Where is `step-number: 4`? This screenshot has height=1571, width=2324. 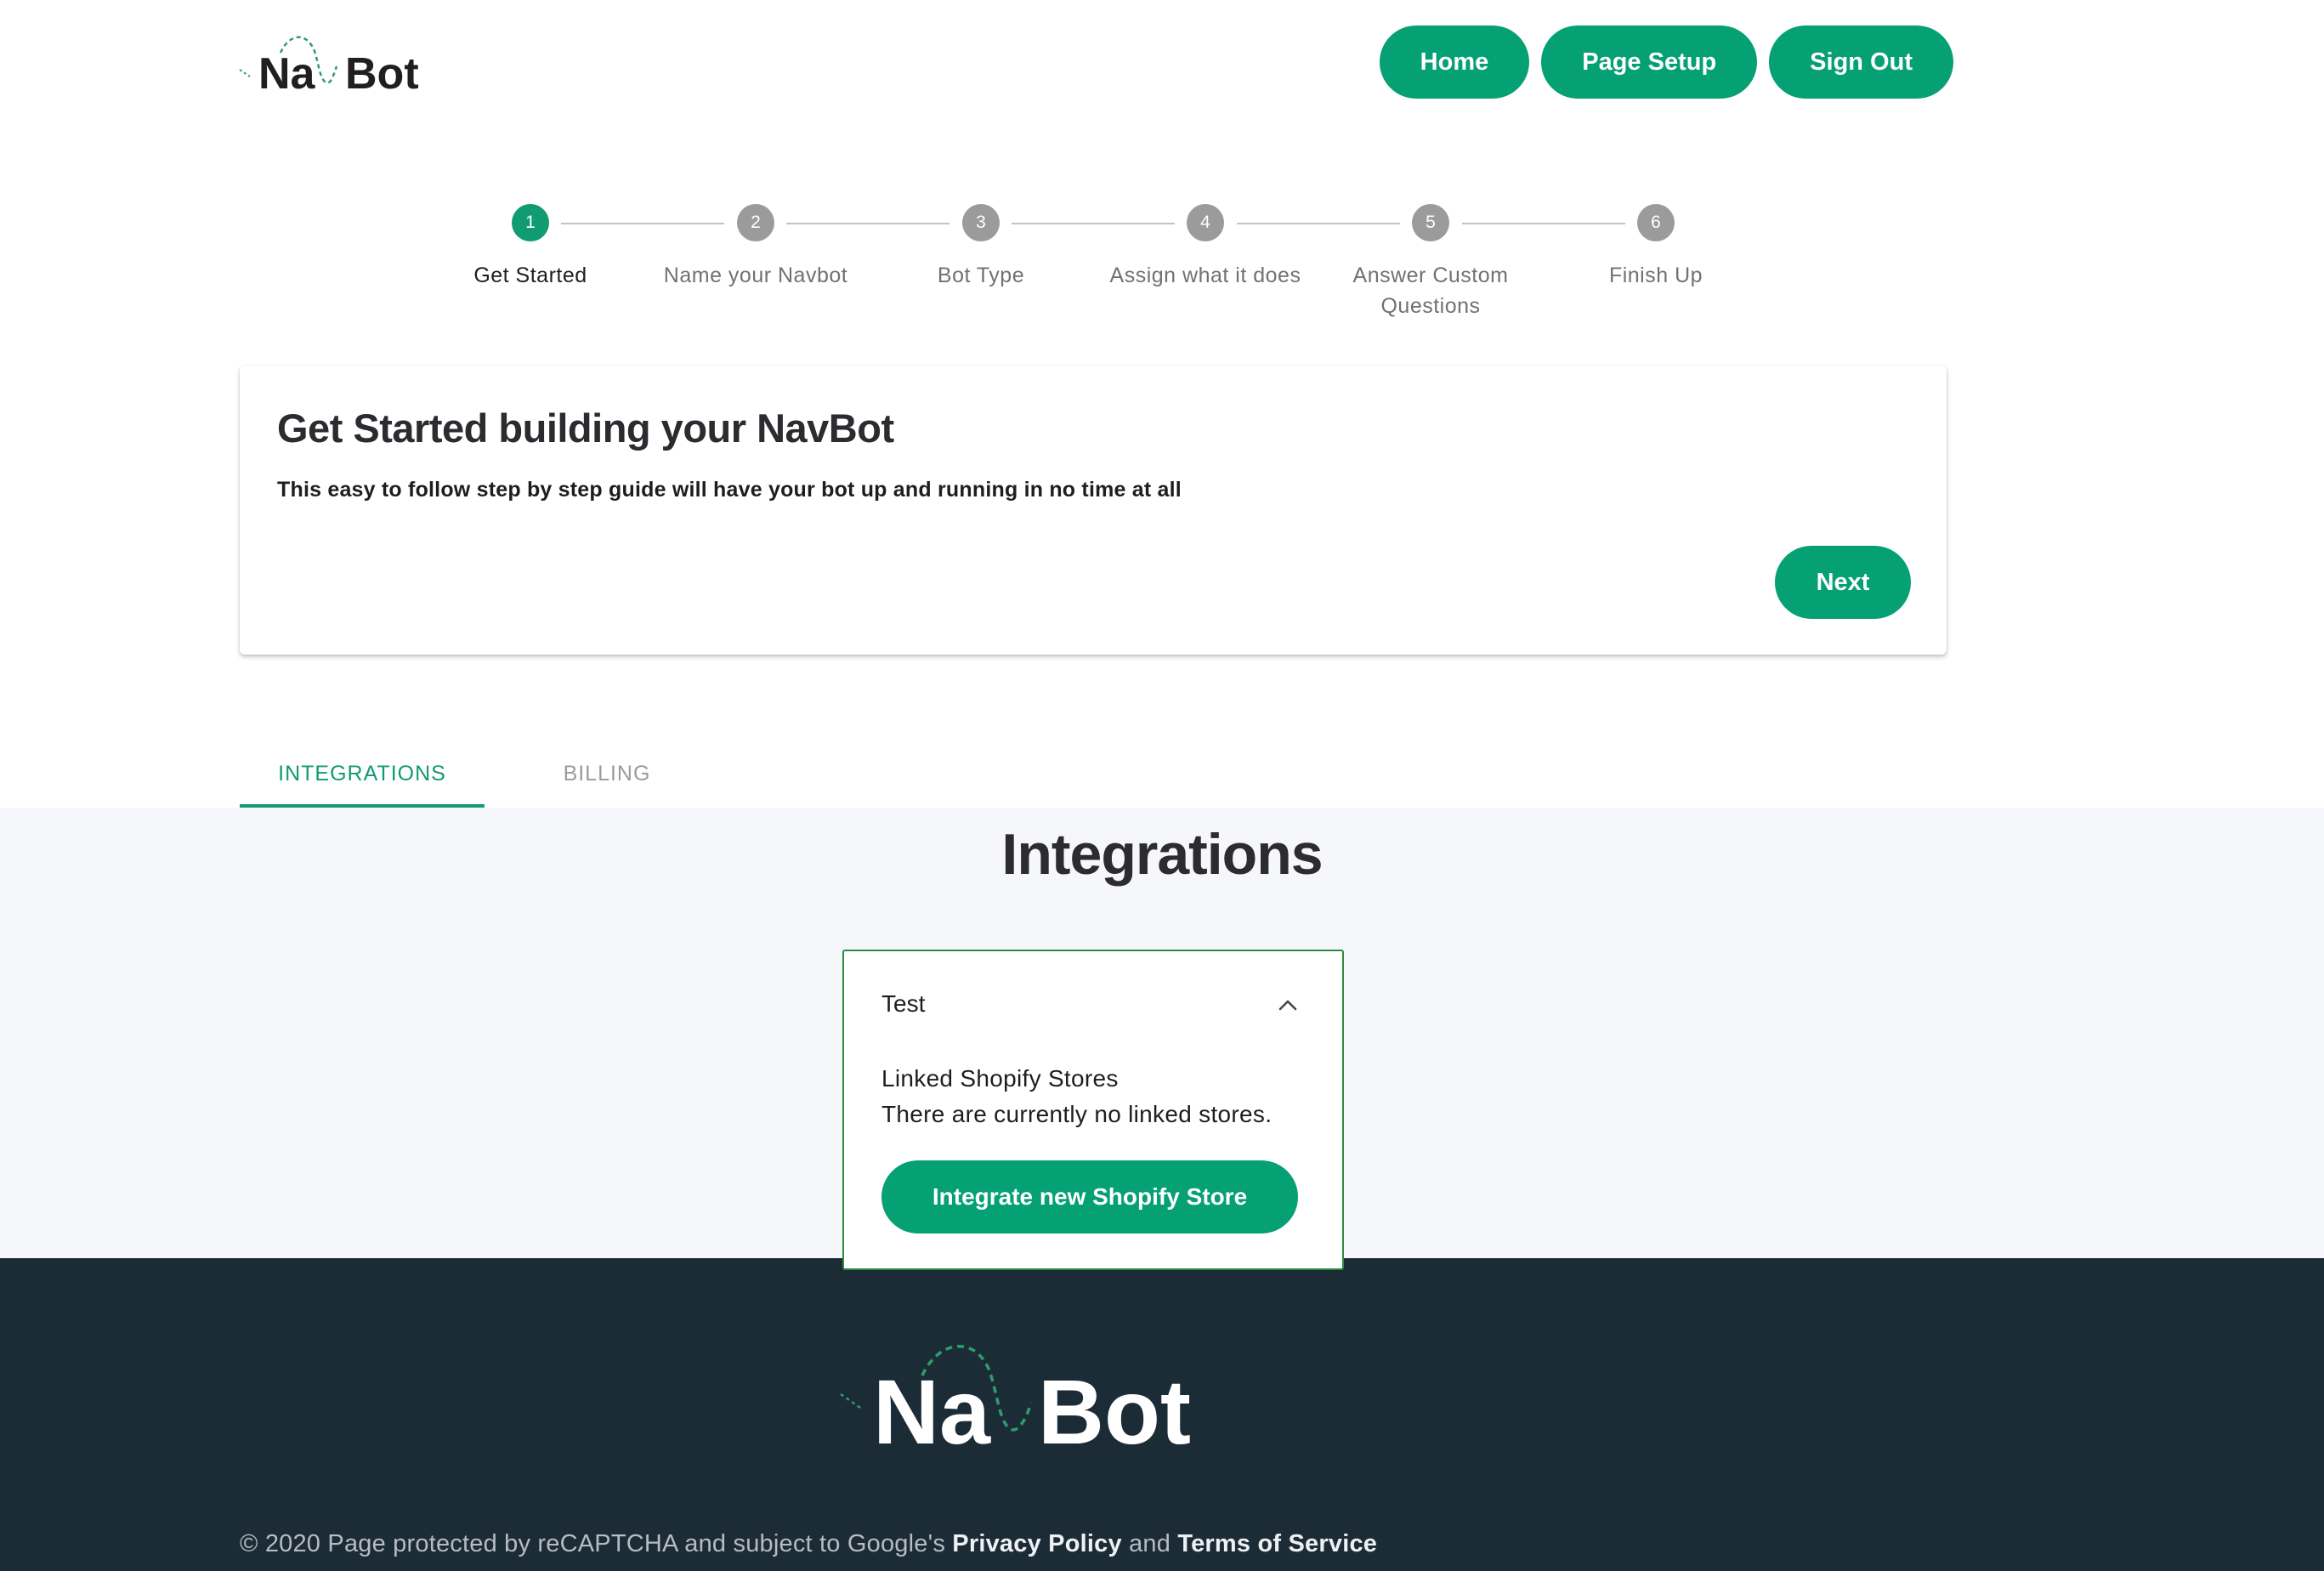
step-number: 4 is located at coordinates (1205, 222).